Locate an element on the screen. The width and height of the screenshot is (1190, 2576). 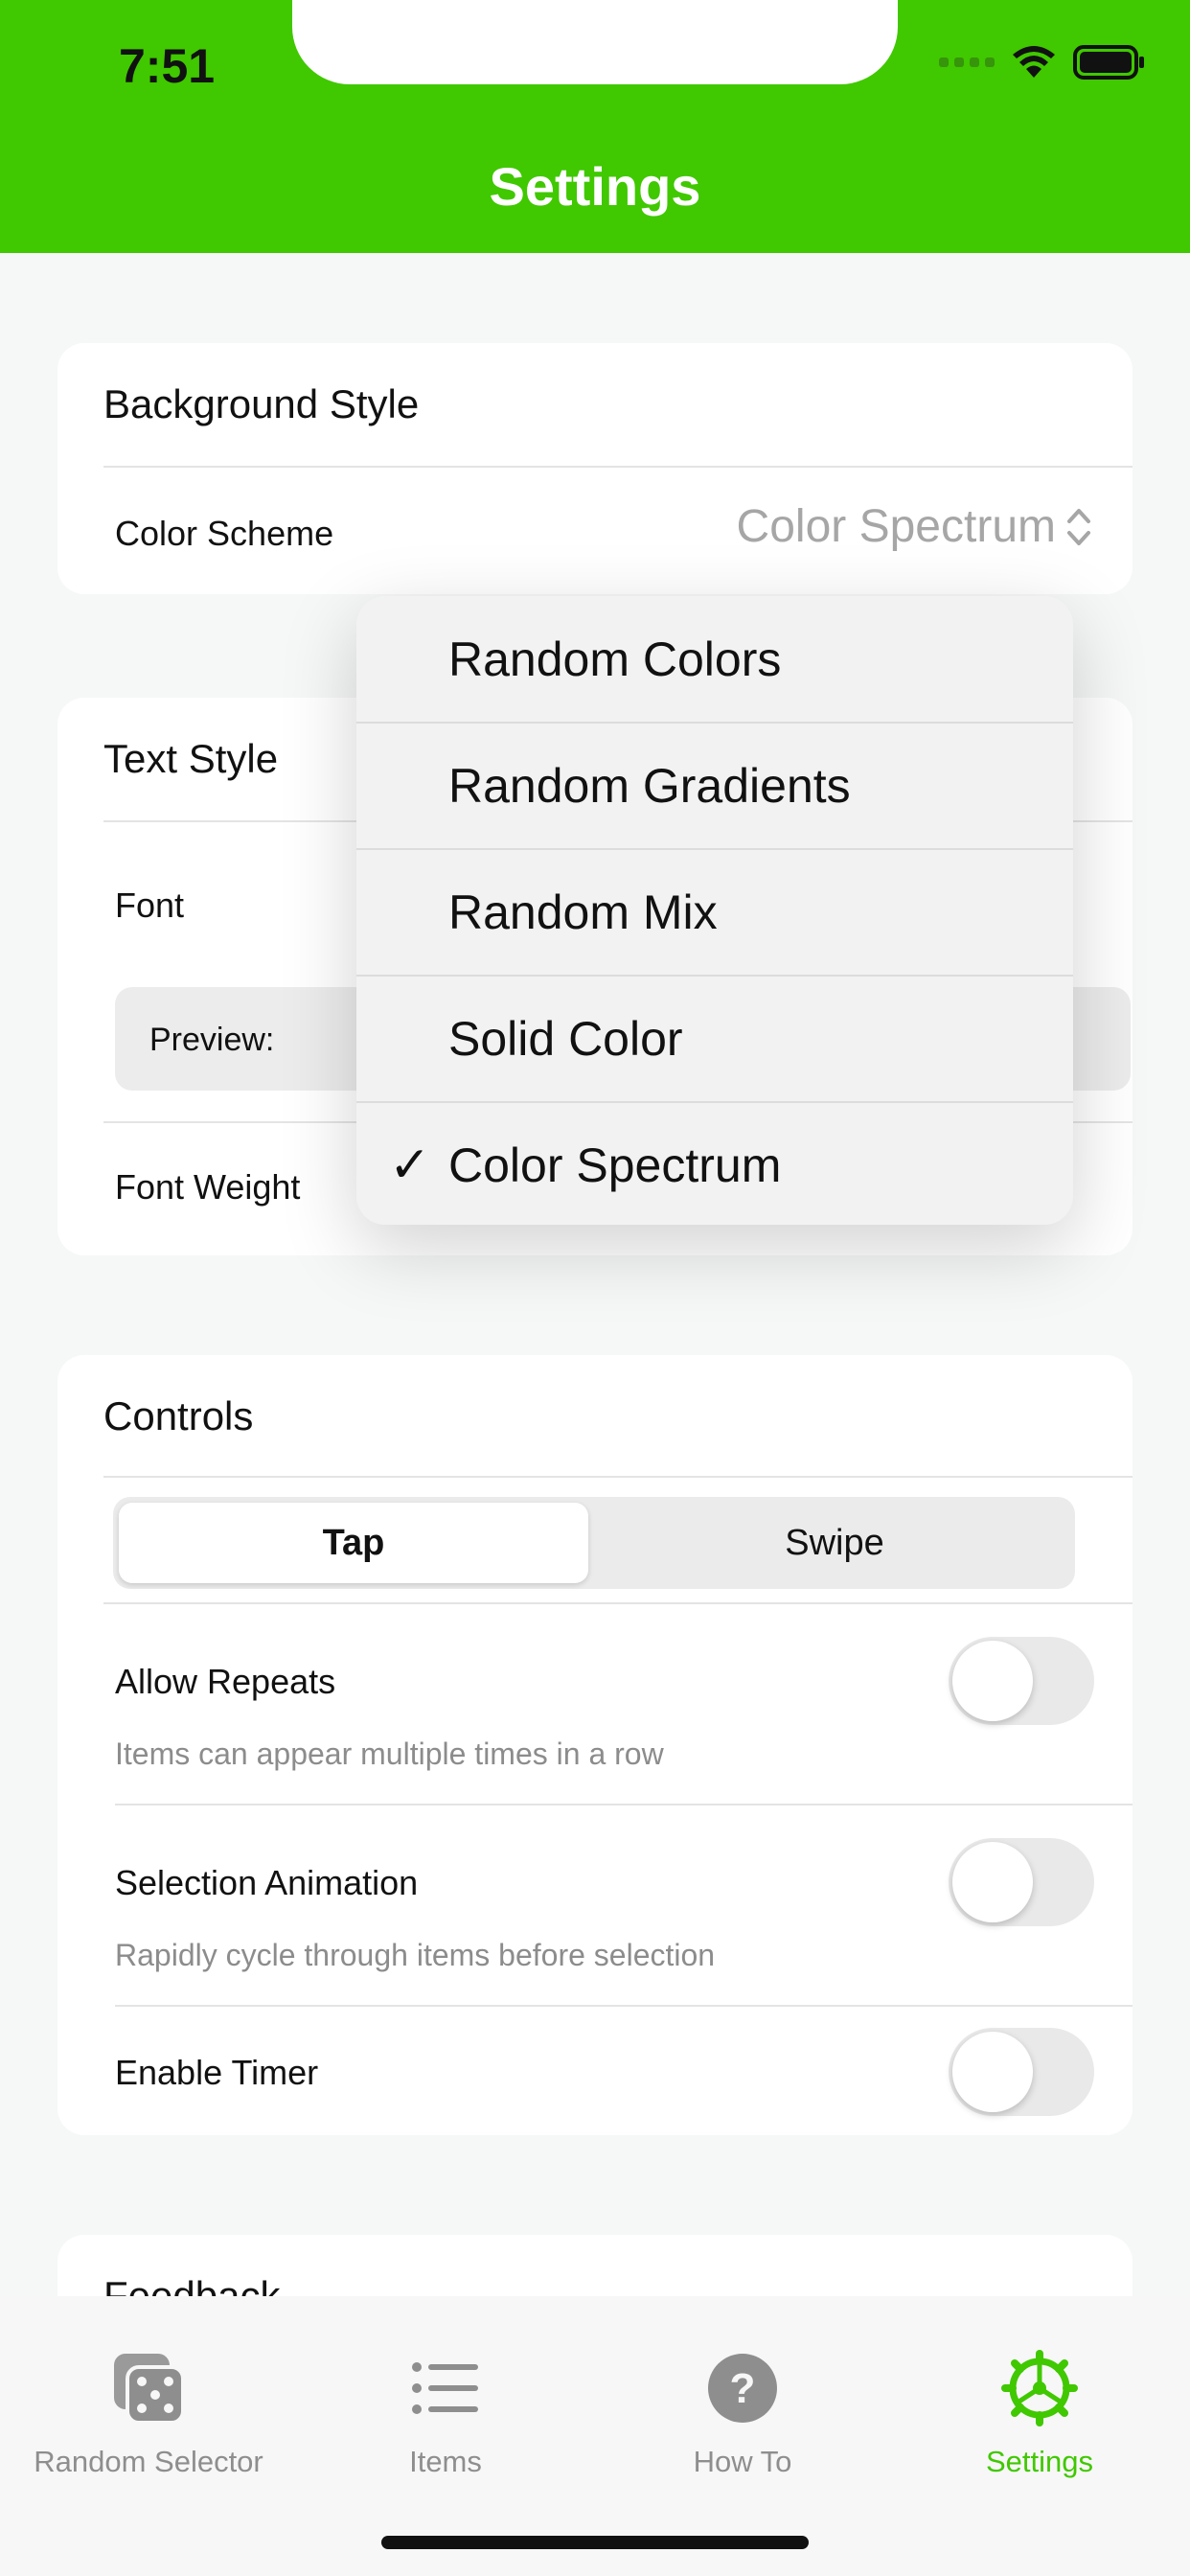
question-icon: ? is located at coordinates (743, 2388).